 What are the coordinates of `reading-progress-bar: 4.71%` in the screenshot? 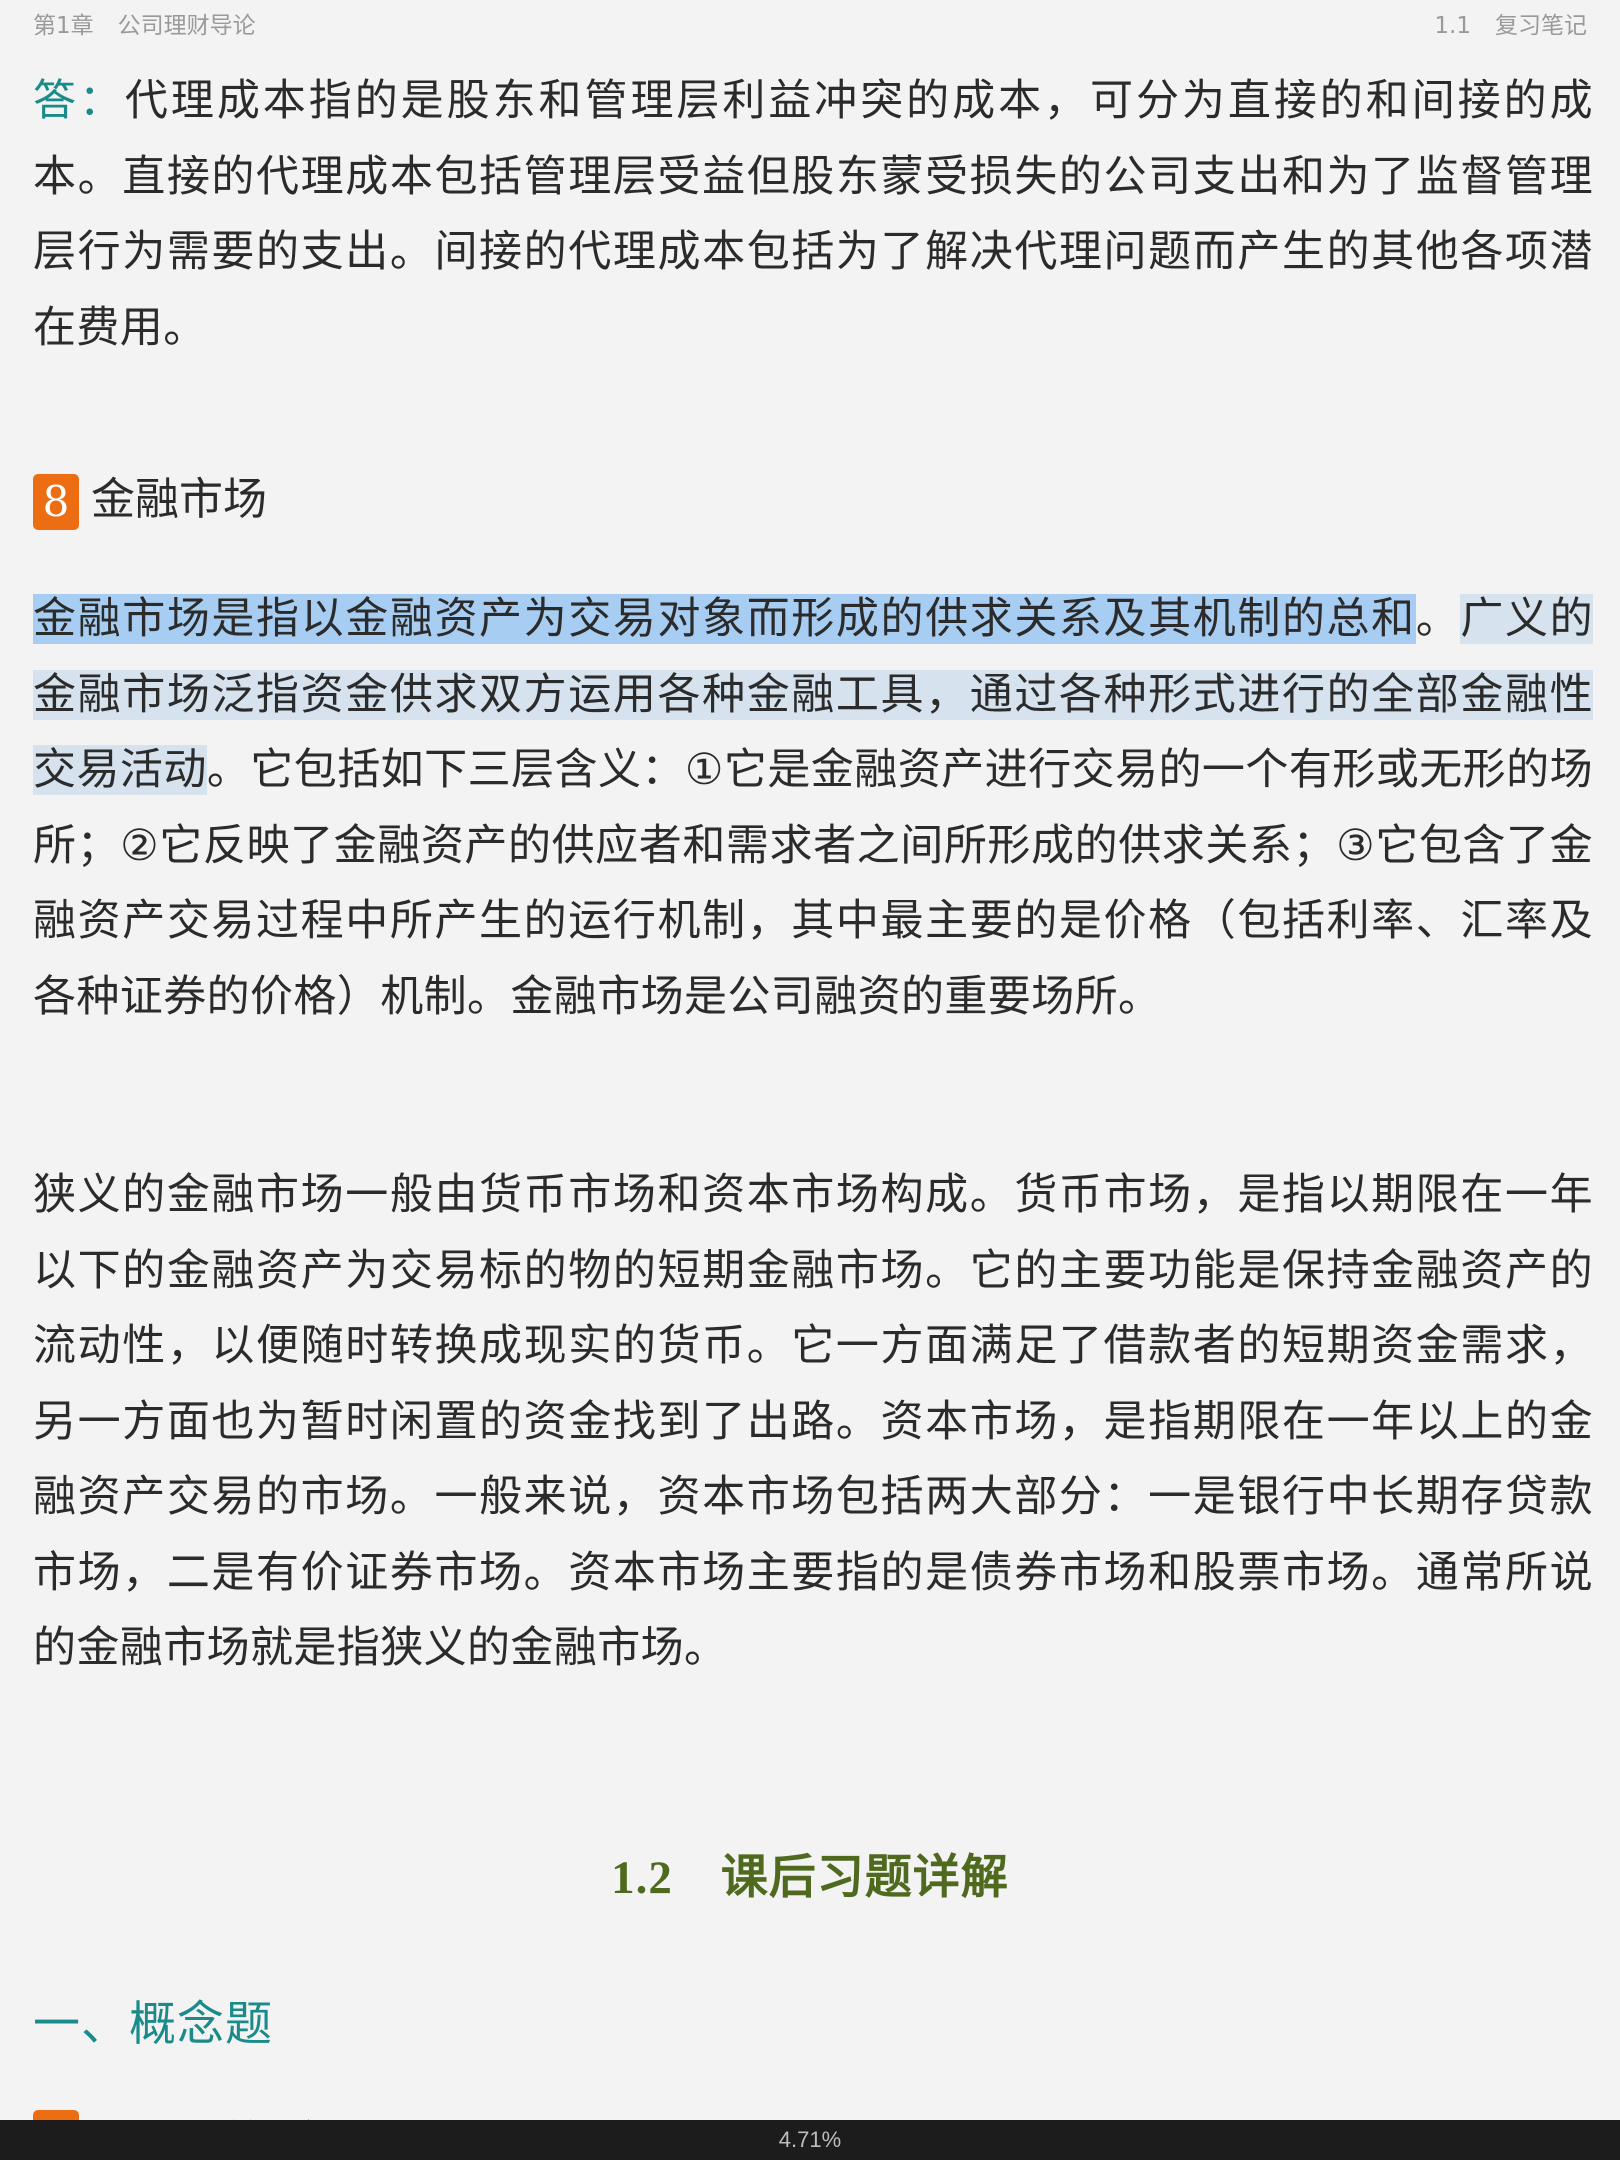 It's located at (810, 2140).